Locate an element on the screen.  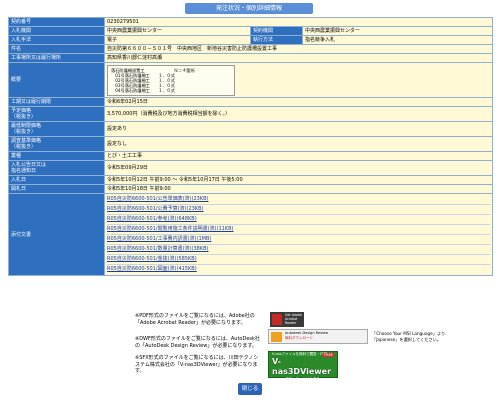
table-row: 調査基準価格 （税抜き） 設定なし is located at coordinates (251, 144).